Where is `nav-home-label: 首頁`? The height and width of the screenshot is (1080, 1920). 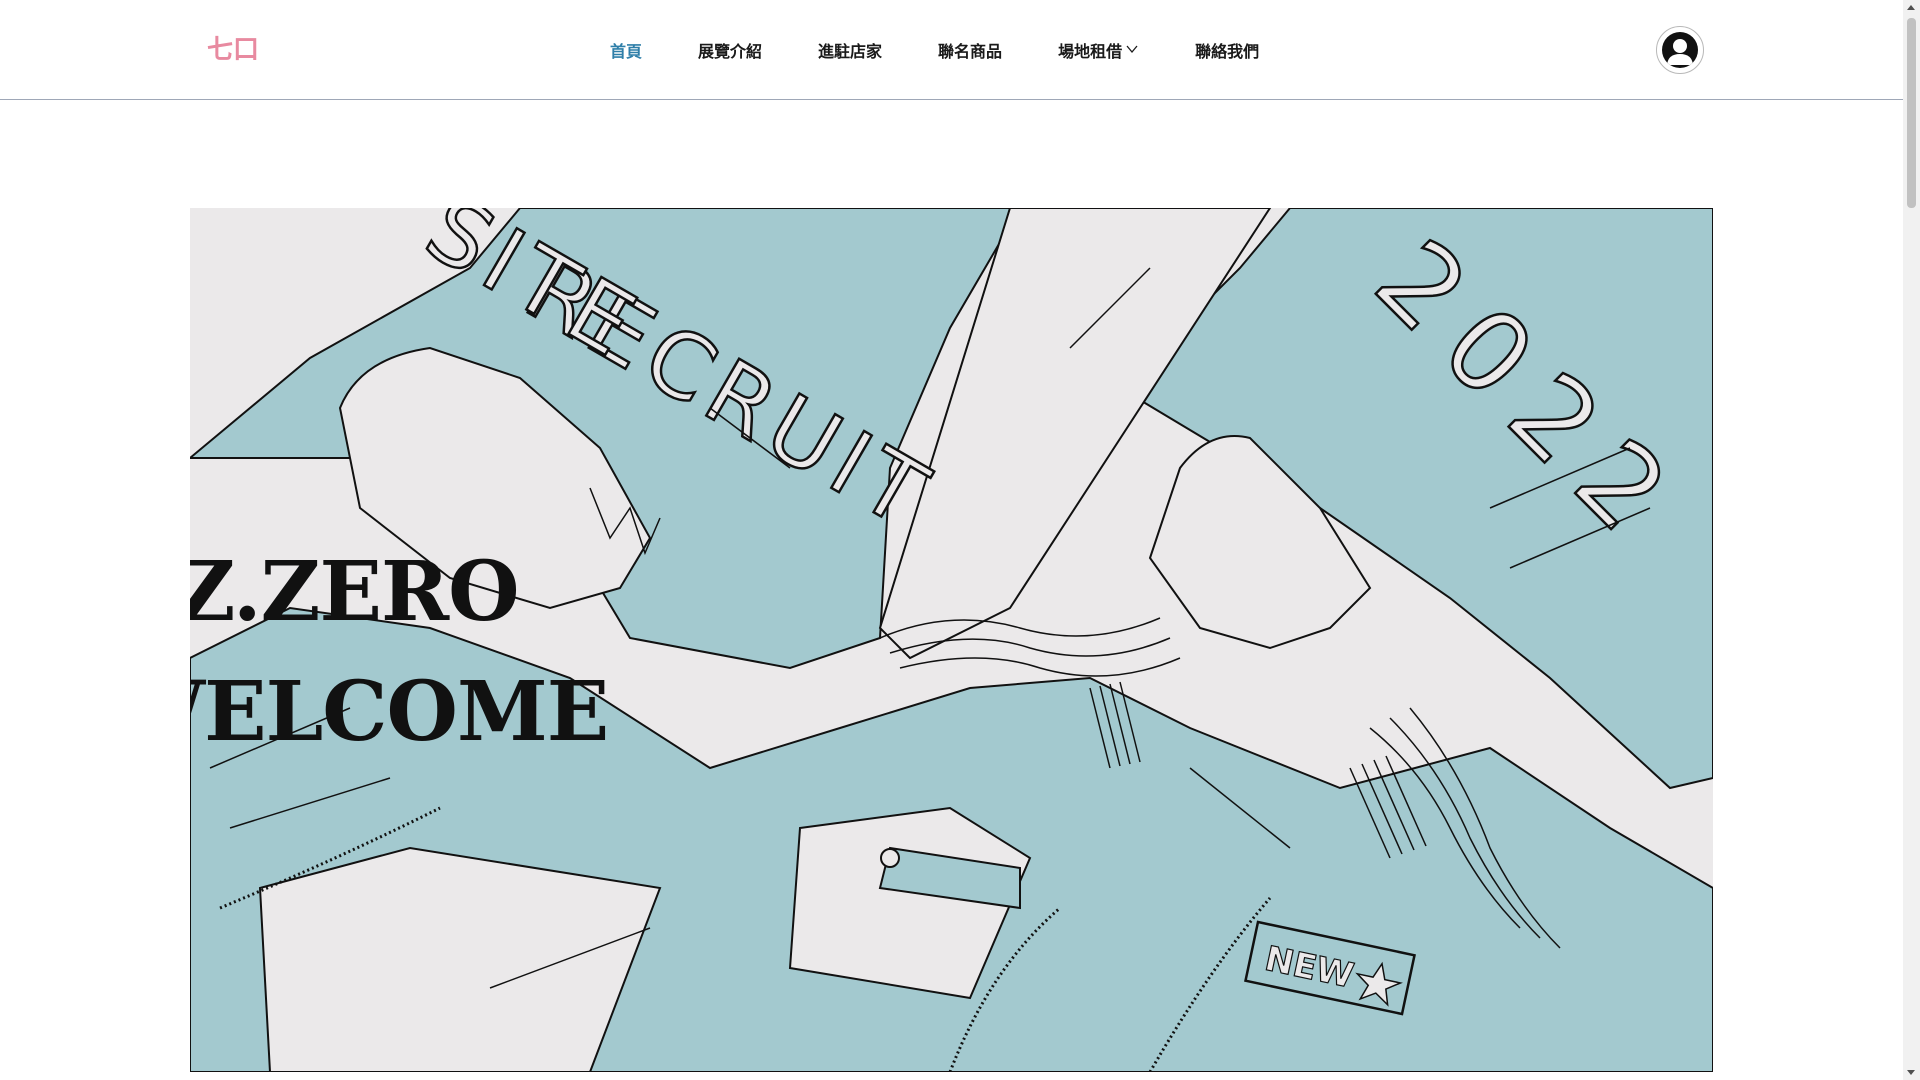
nav-home-label: 首頁 is located at coordinates (626, 51).